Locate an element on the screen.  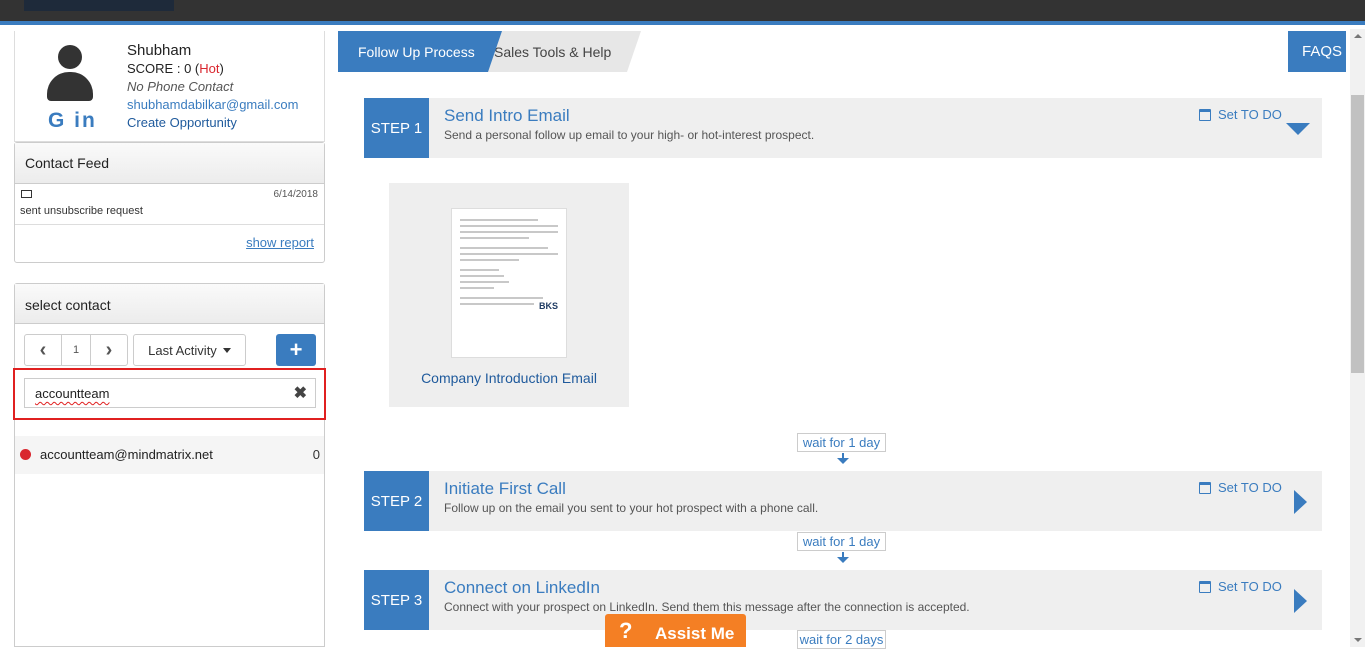
clear-search-icon: ✖ is located at coordinates (300, 393).